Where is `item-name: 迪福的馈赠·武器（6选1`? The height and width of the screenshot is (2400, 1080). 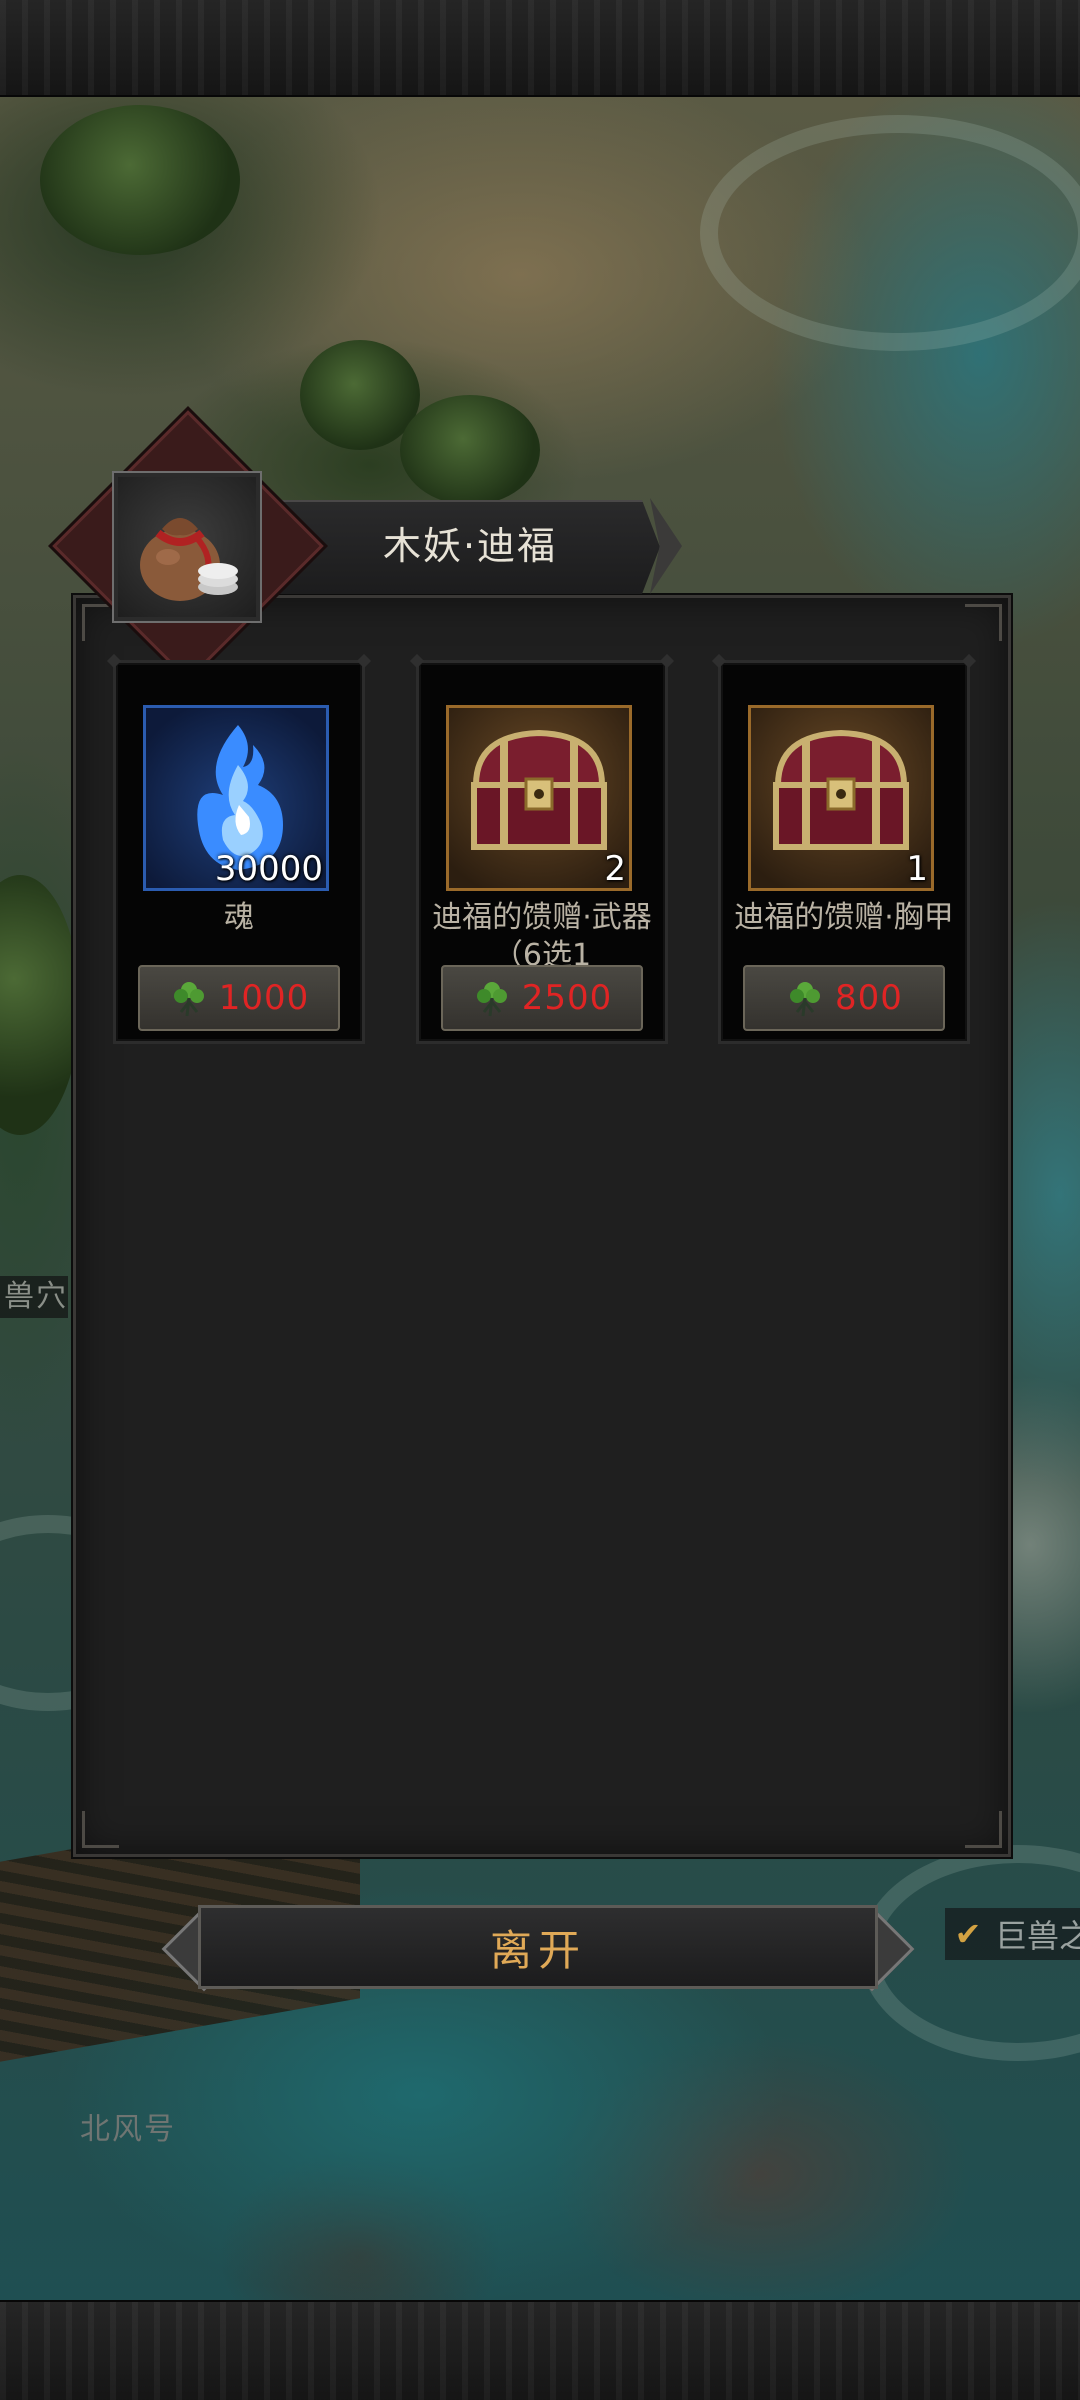
item-name: 迪福的馈赠·武器（6选1 is located at coordinates (542, 936).